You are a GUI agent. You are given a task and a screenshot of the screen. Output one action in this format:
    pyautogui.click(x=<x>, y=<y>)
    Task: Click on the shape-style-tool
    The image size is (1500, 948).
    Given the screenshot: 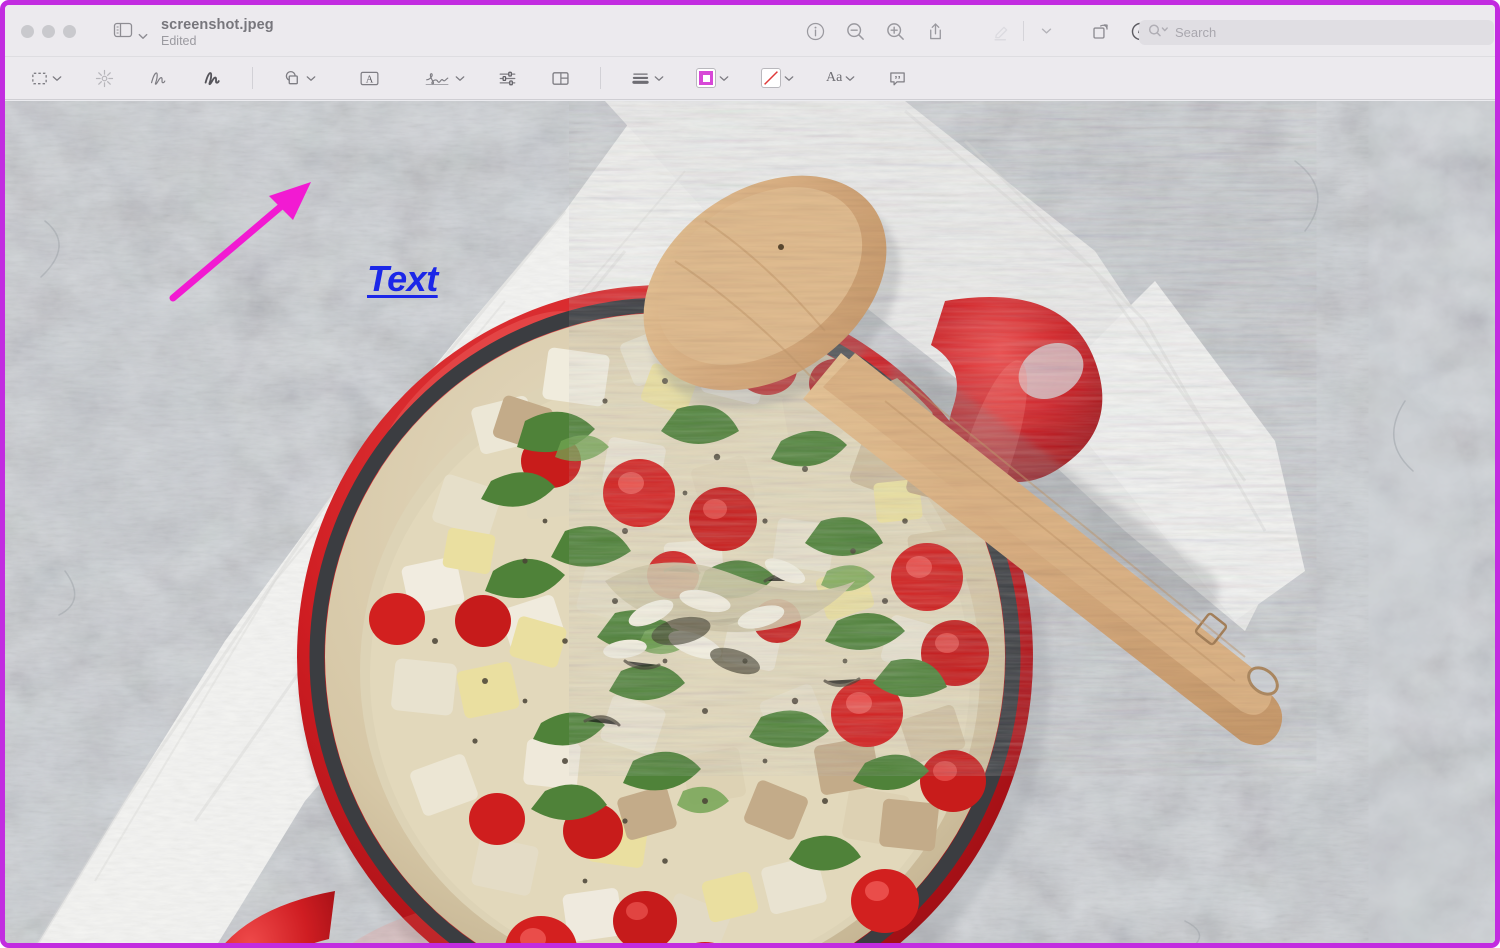 What is the action you would take?
    pyautogui.click(x=647, y=78)
    